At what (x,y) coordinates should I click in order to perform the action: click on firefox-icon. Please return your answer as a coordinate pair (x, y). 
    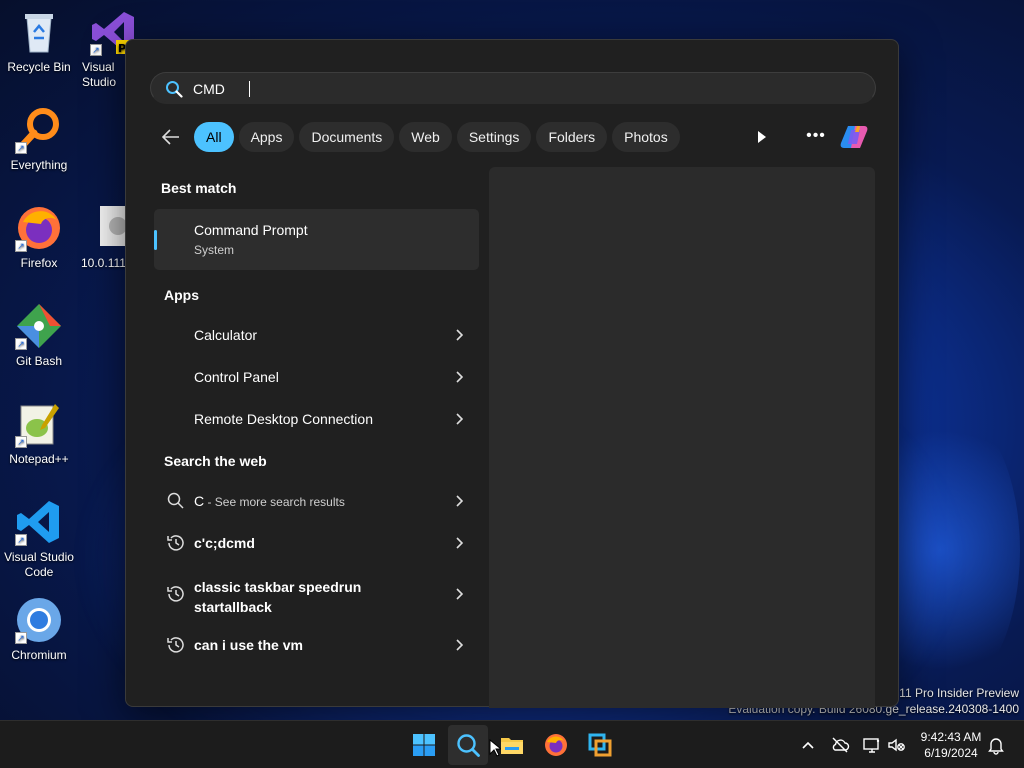
    Looking at the image, I should click on (556, 745).